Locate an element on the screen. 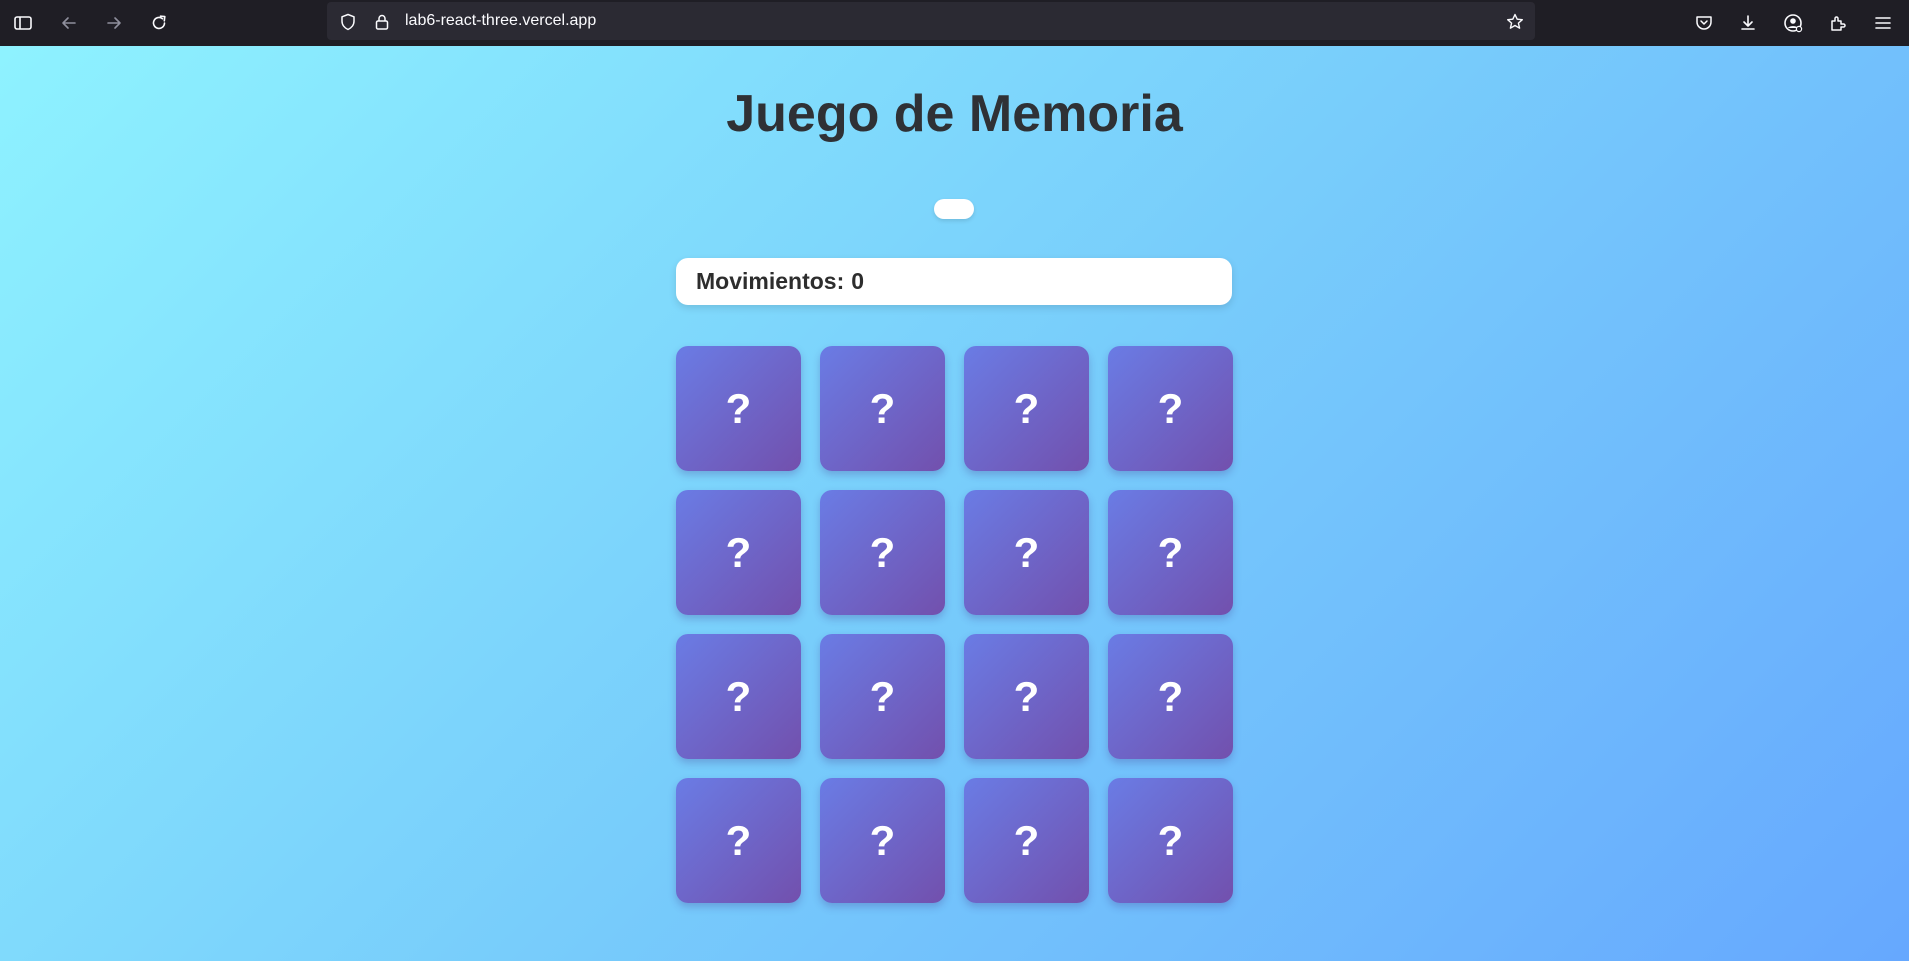 The height and width of the screenshot is (961, 1909). moves-counter: Movimientos: 0 is located at coordinates (954, 281).